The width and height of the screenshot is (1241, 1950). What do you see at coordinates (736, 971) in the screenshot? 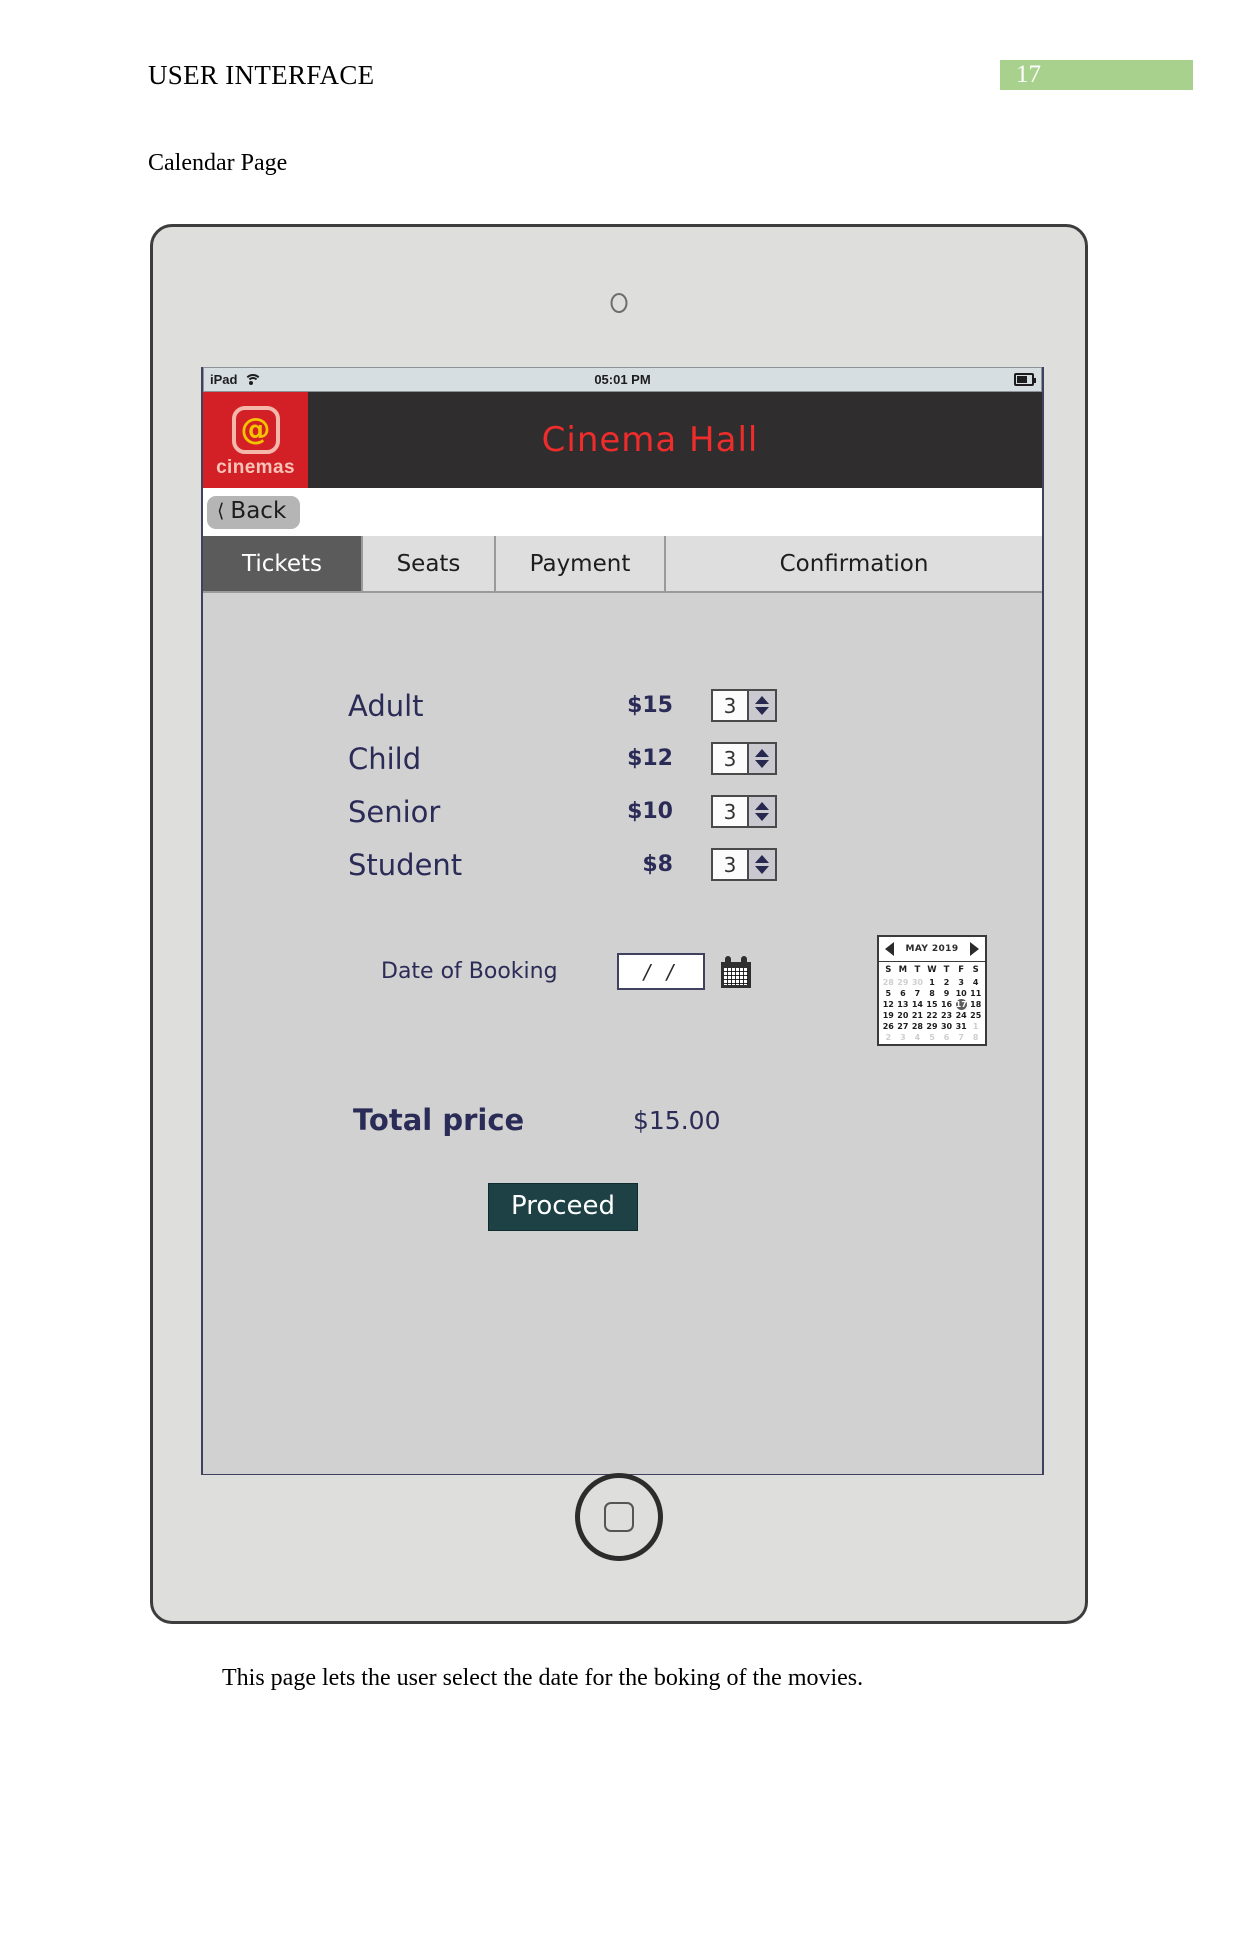
I see `calendar-icon` at bounding box center [736, 971].